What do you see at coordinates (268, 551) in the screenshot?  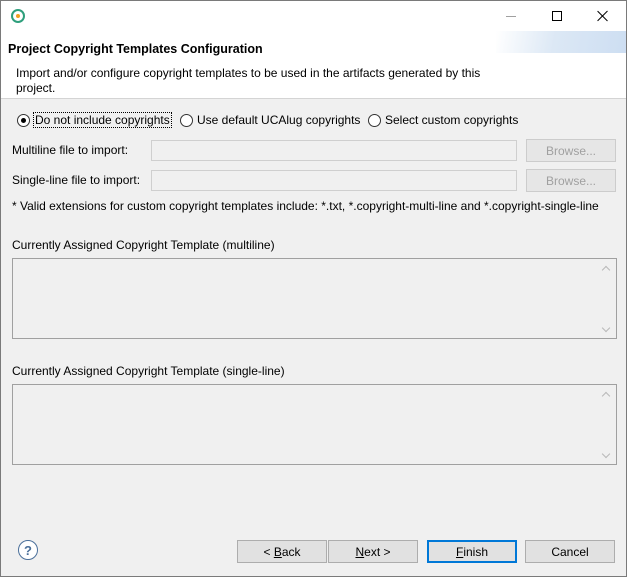 I see `back-prefix: <` at bounding box center [268, 551].